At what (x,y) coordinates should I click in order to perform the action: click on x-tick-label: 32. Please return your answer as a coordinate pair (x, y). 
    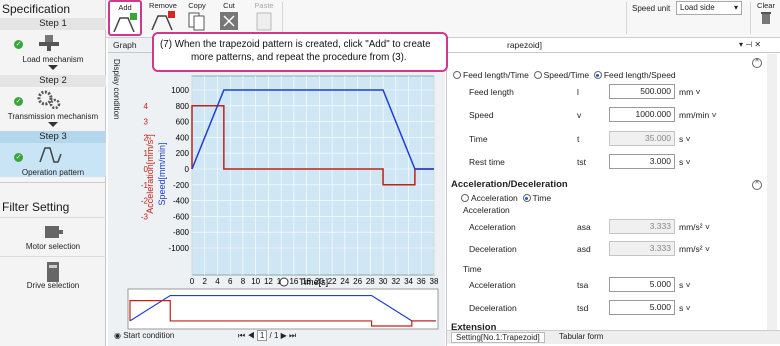
    Looking at the image, I should click on (395, 281).